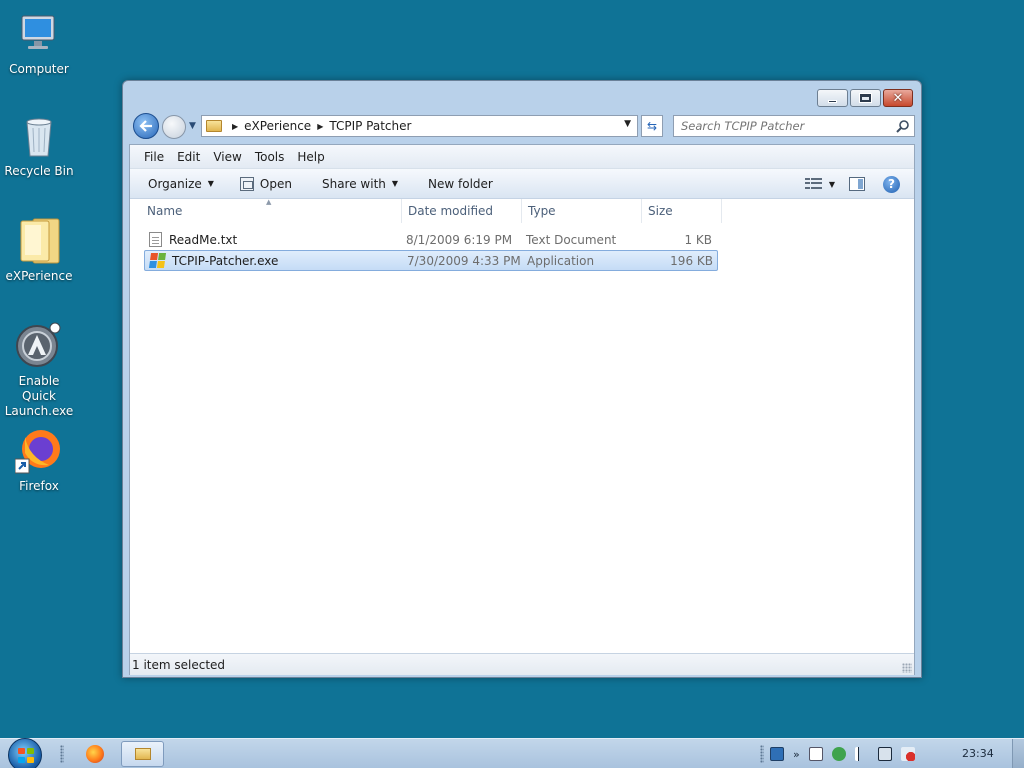  I want to click on windows-logo-icon, so click(26, 755).